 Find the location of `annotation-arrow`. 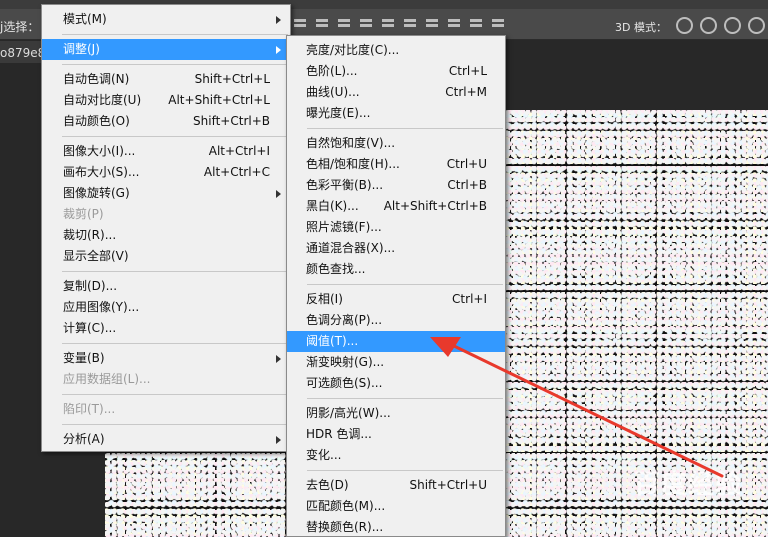

annotation-arrow is located at coordinates (577, 407).